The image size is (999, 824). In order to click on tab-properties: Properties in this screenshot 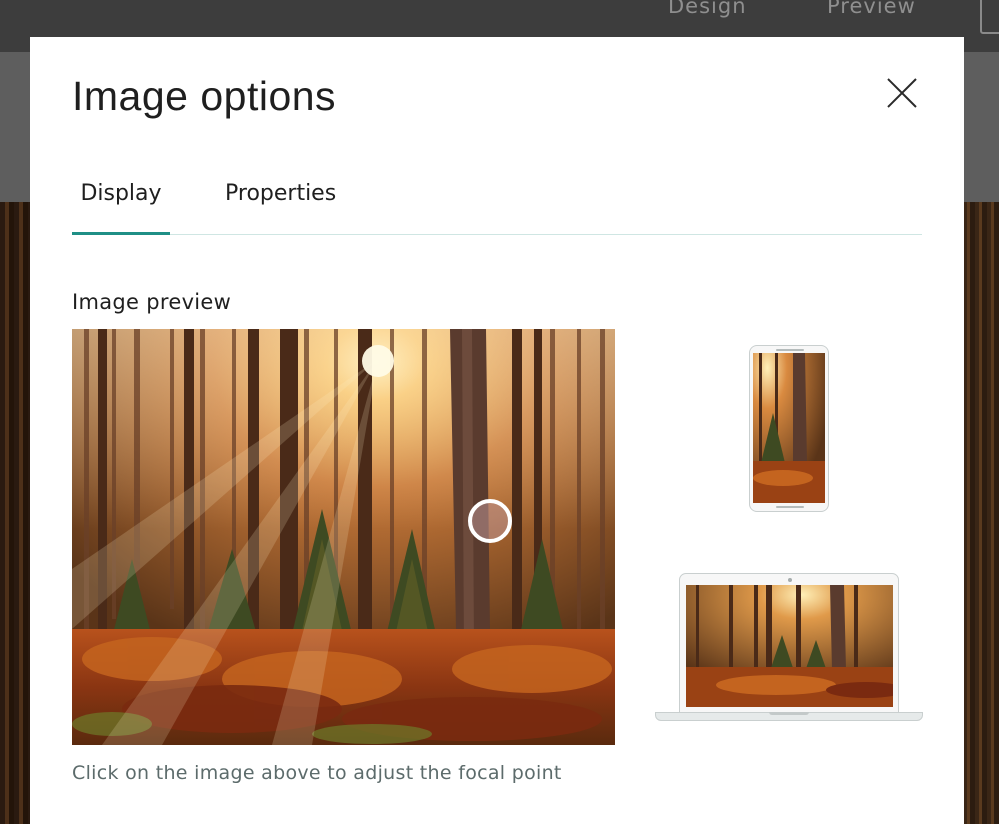, I will do `click(280, 206)`.